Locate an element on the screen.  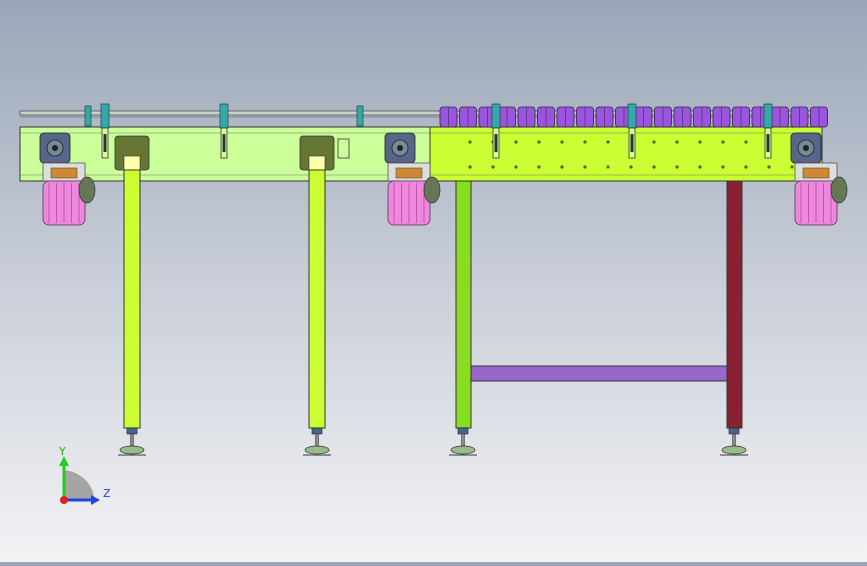
leg-right-back is located at coordinates (734, 304).